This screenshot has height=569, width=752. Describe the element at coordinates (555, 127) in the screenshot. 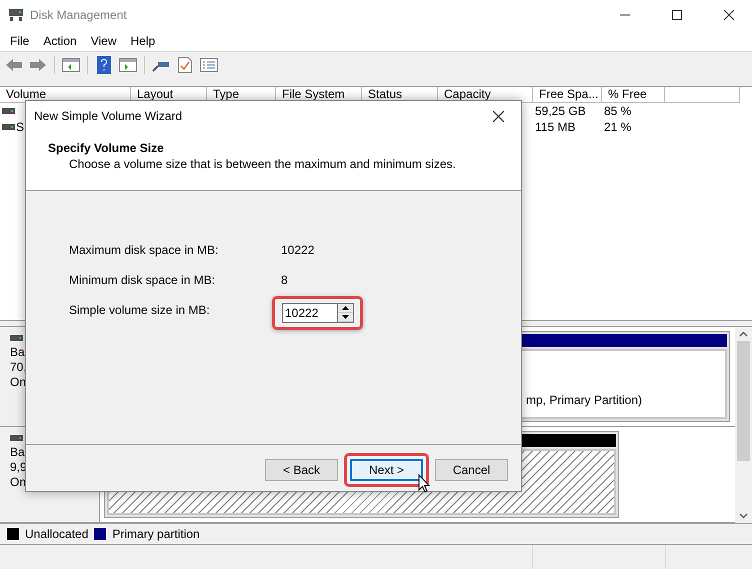

I see `table-cell: 115 MB` at that location.